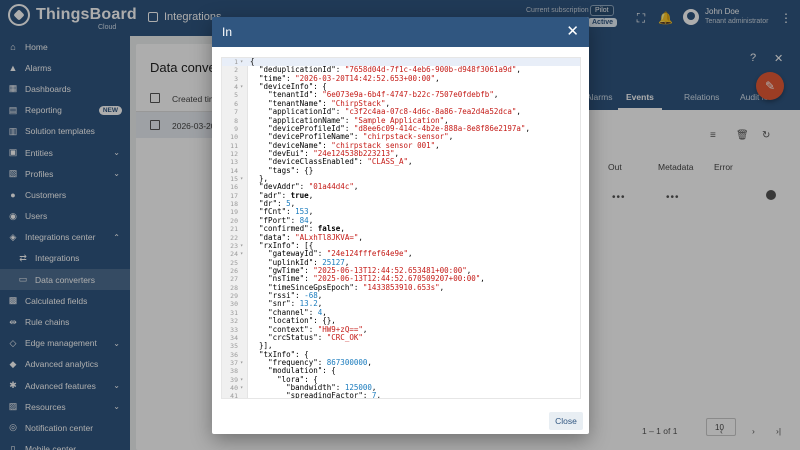  I want to click on line-number: 24, so click(234, 254).